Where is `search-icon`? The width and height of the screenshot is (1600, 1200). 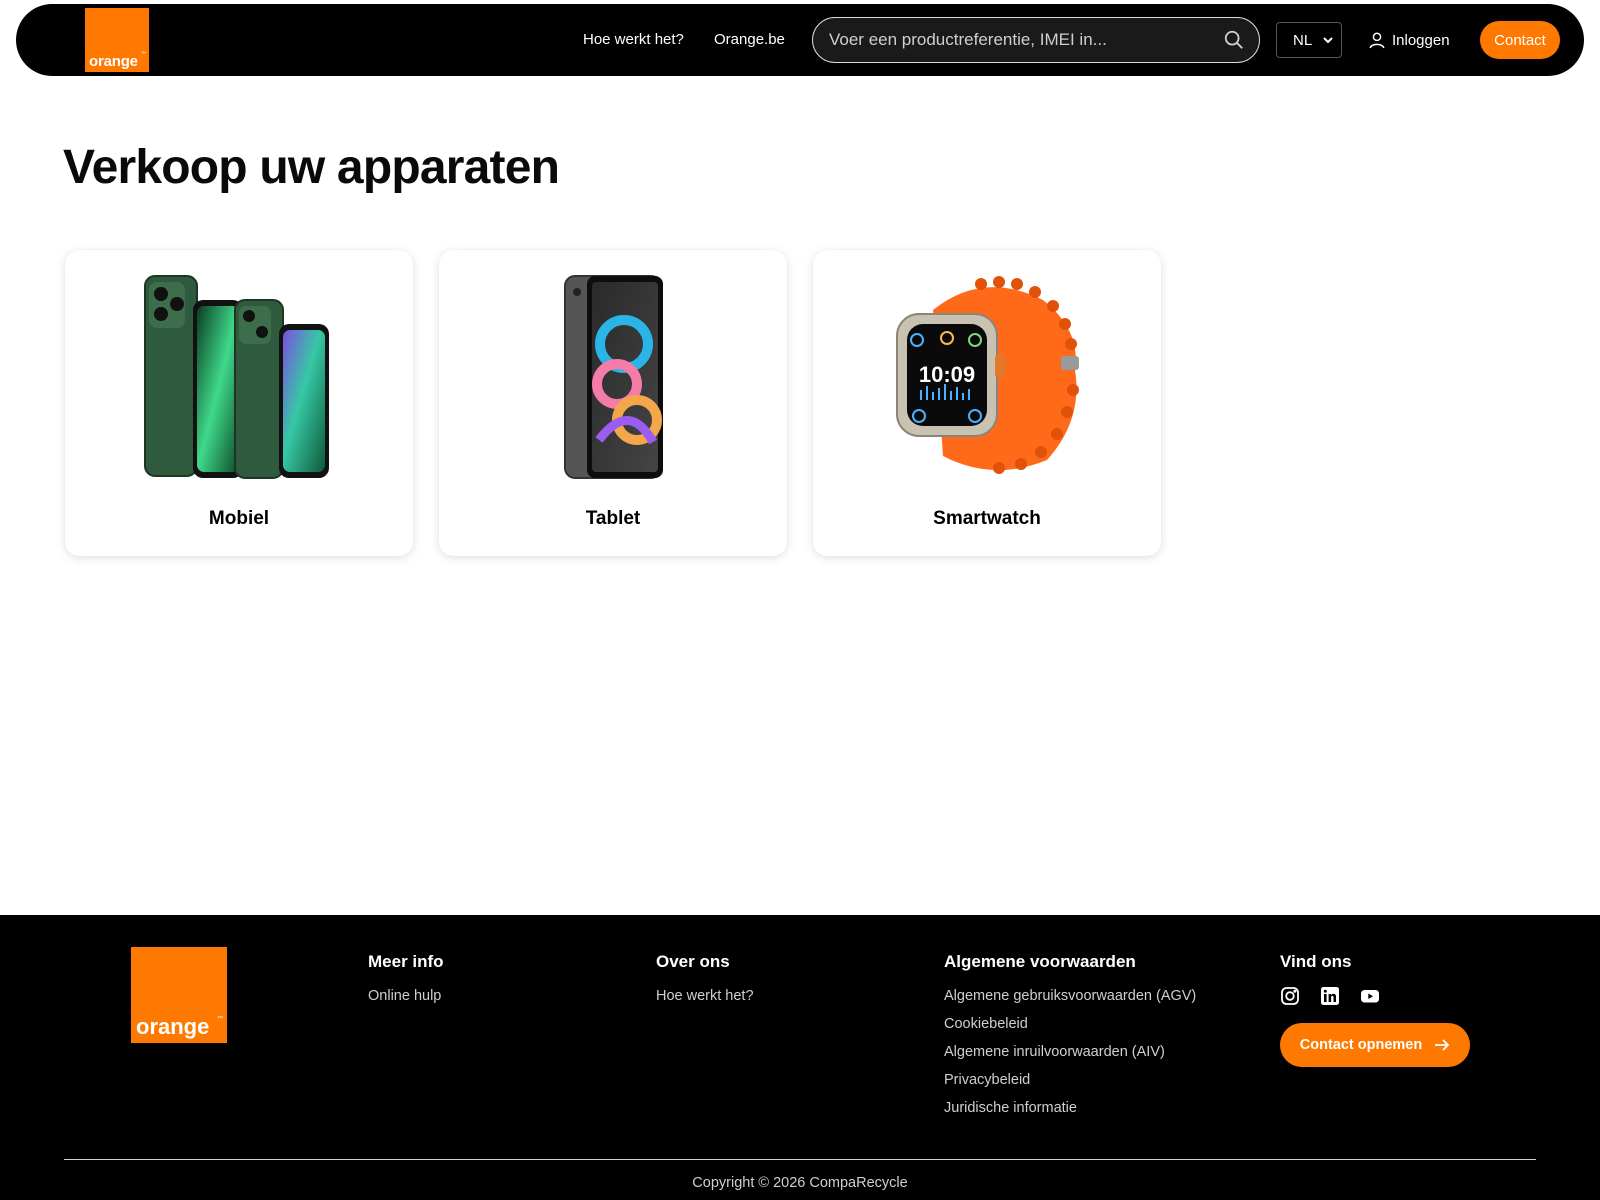 search-icon is located at coordinates (1234, 40).